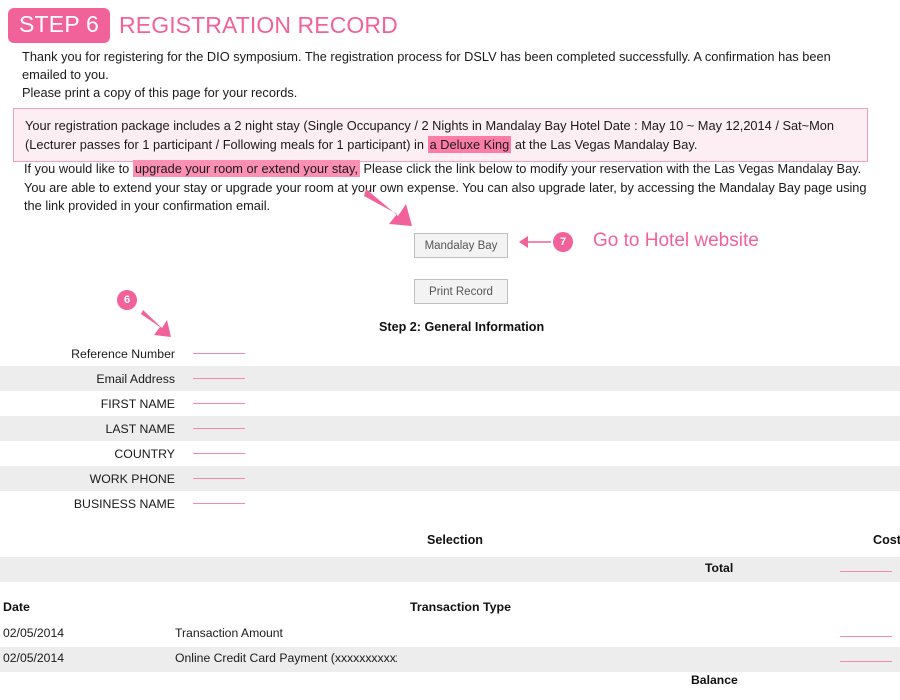 The width and height of the screenshot is (900, 700). What do you see at coordinates (156, 323) in the screenshot?
I see `arrow-down-right-small-icon` at bounding box center [156, 323].